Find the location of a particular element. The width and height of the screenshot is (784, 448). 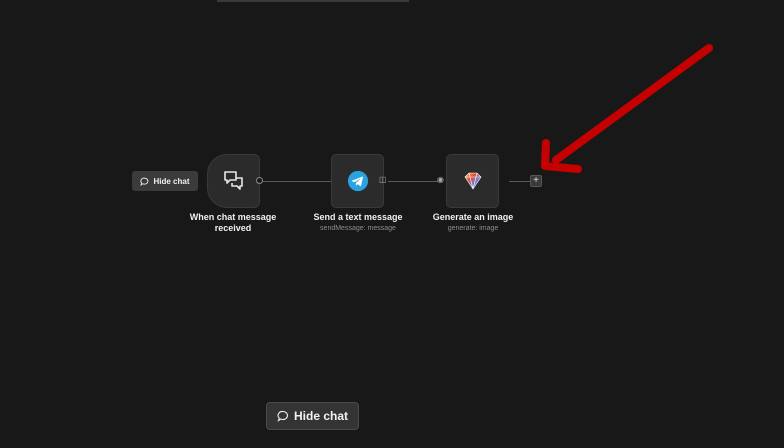

hide-chat-small-label: Hide chat is located at coordinates (171, 181).